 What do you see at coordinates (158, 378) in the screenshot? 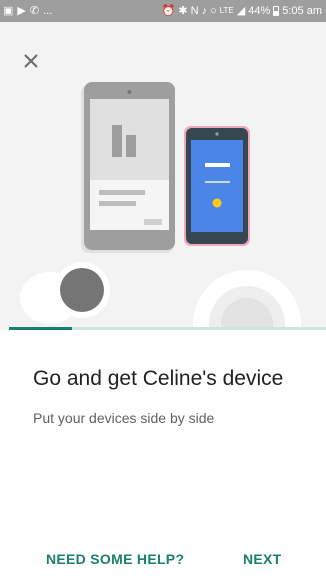
I see `page-title: Go and get Celine's device` at bounding box center [158, 378].